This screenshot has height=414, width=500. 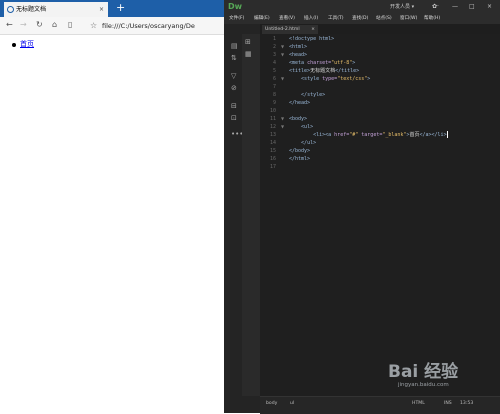 What do you see at coordinates (234, 118) in the screenshot?
I see `preview-icon: ⊡` at bounding box center [234, 118].